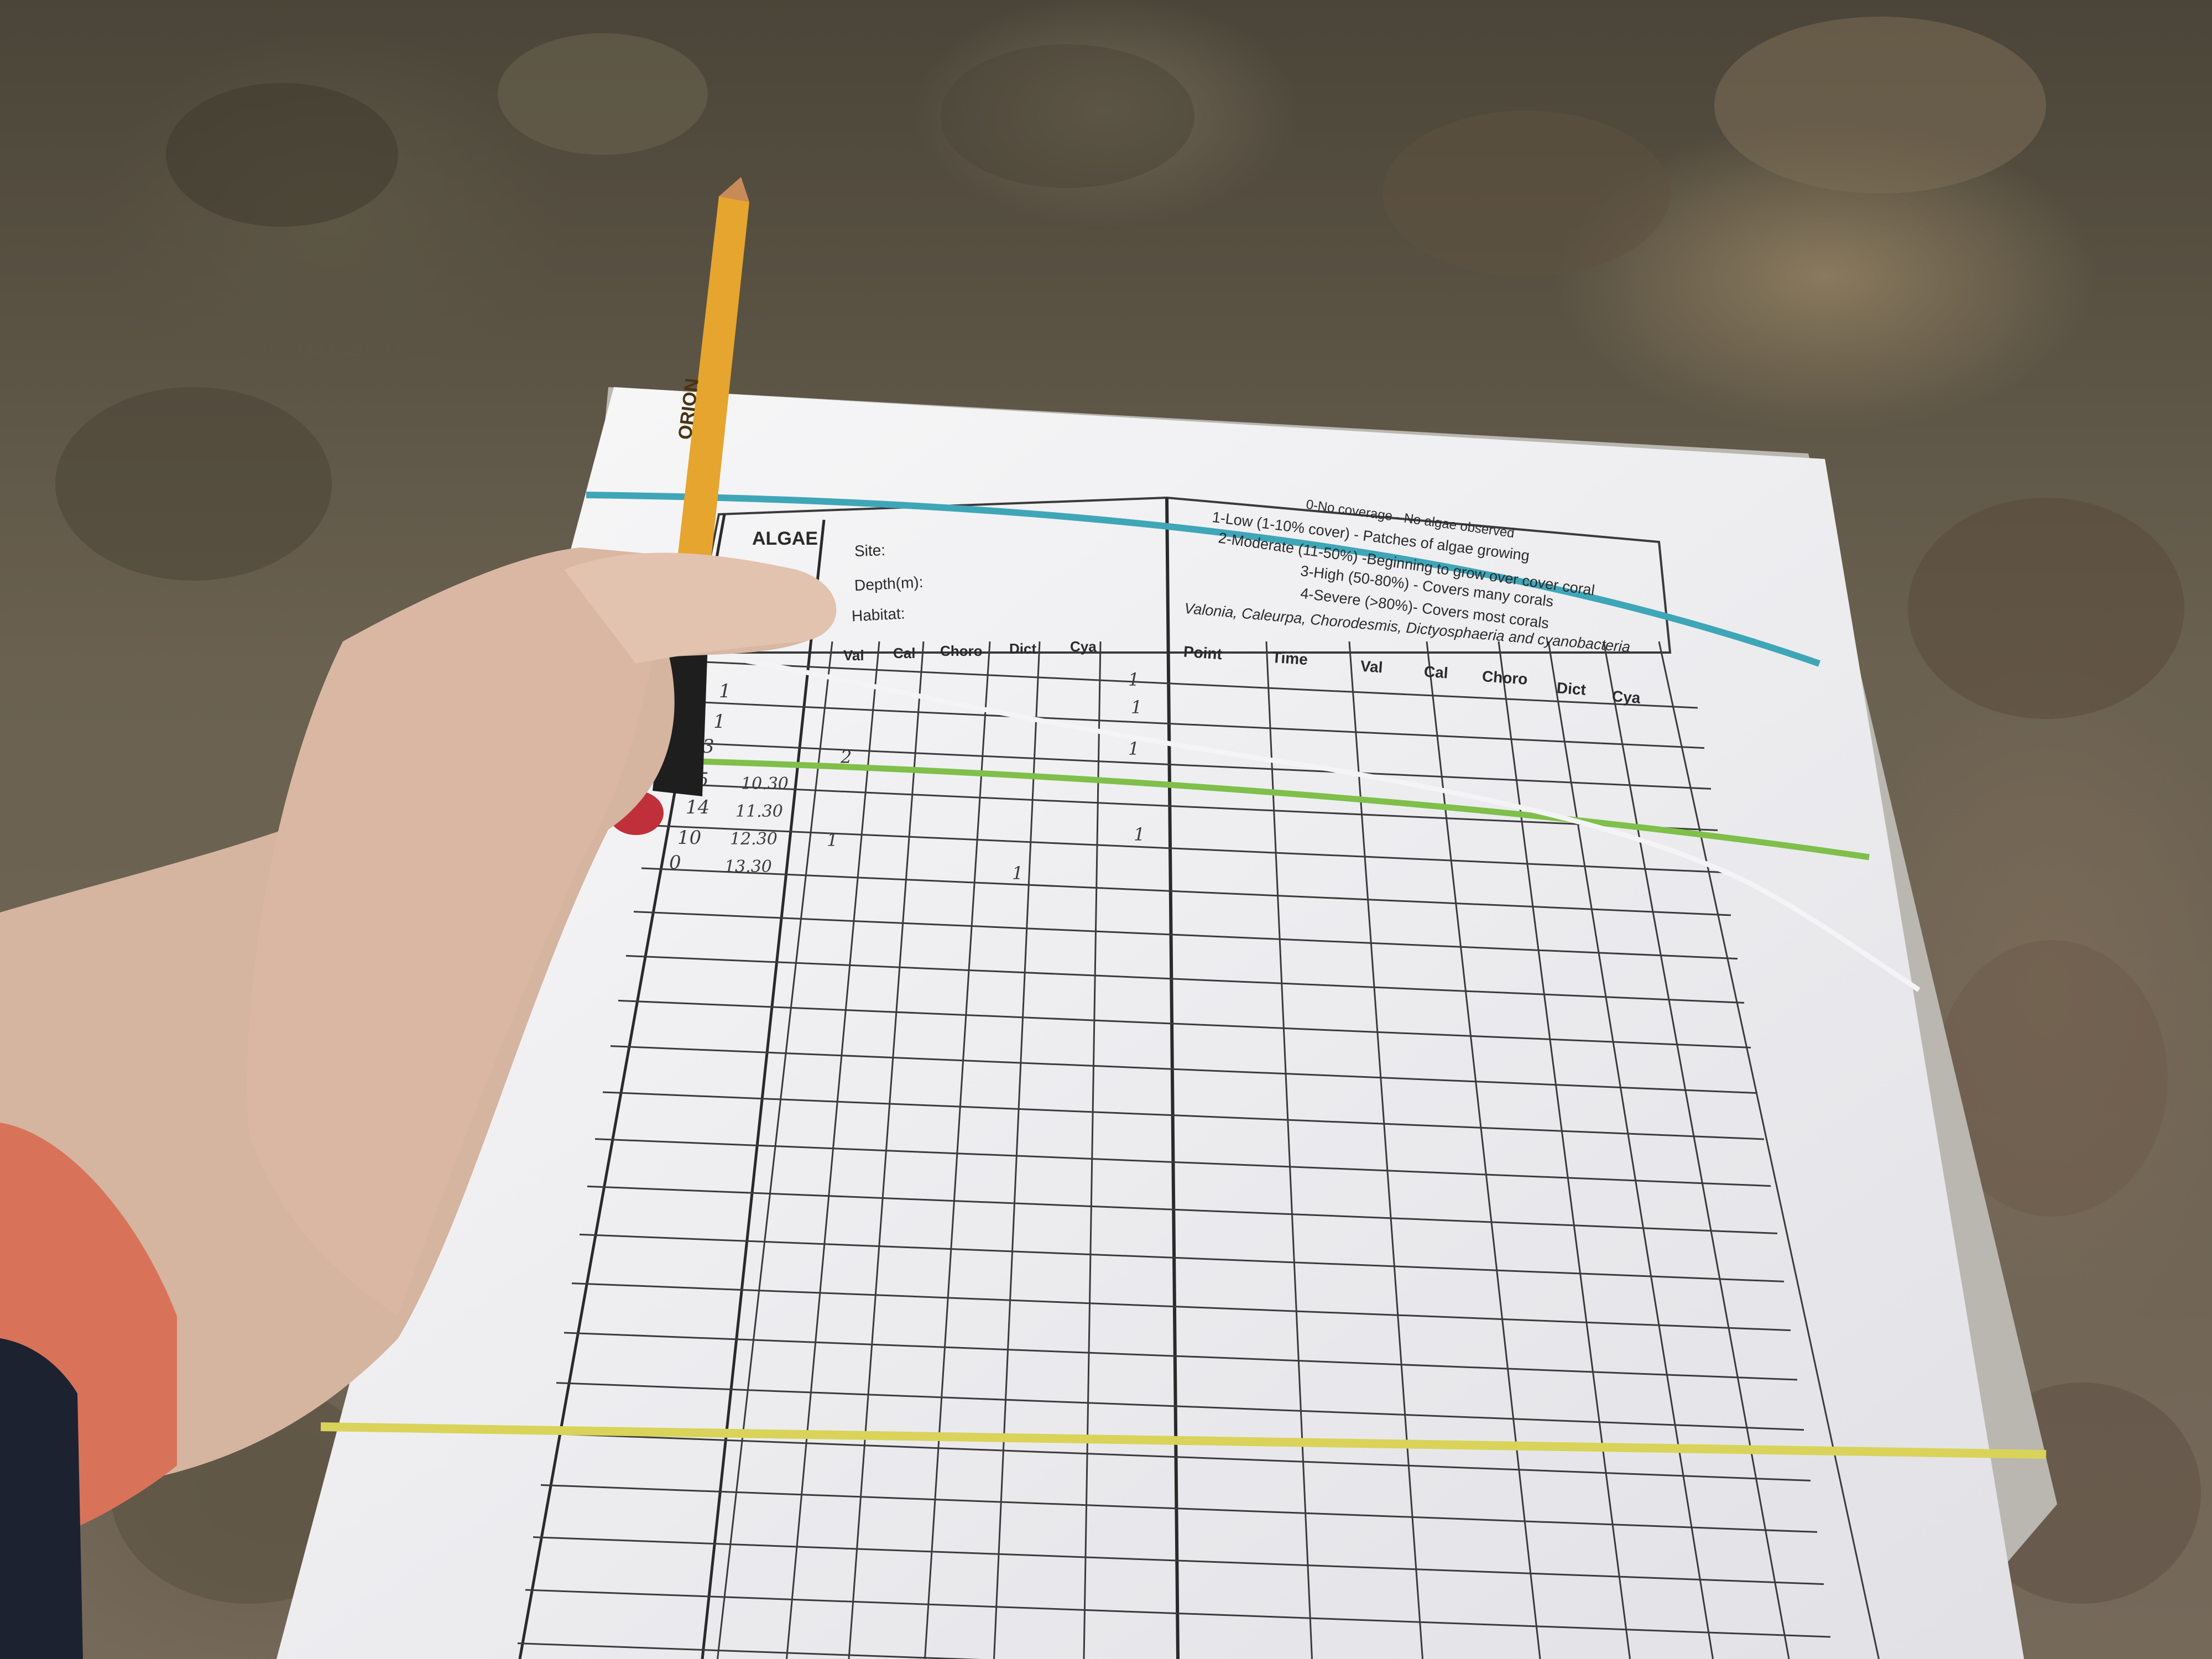 This screenshot has height=1659, width=2212. What do you see at coordinates (537, 932) in the screenshot?
I see `hand-back` at bounding box center [537, 932].